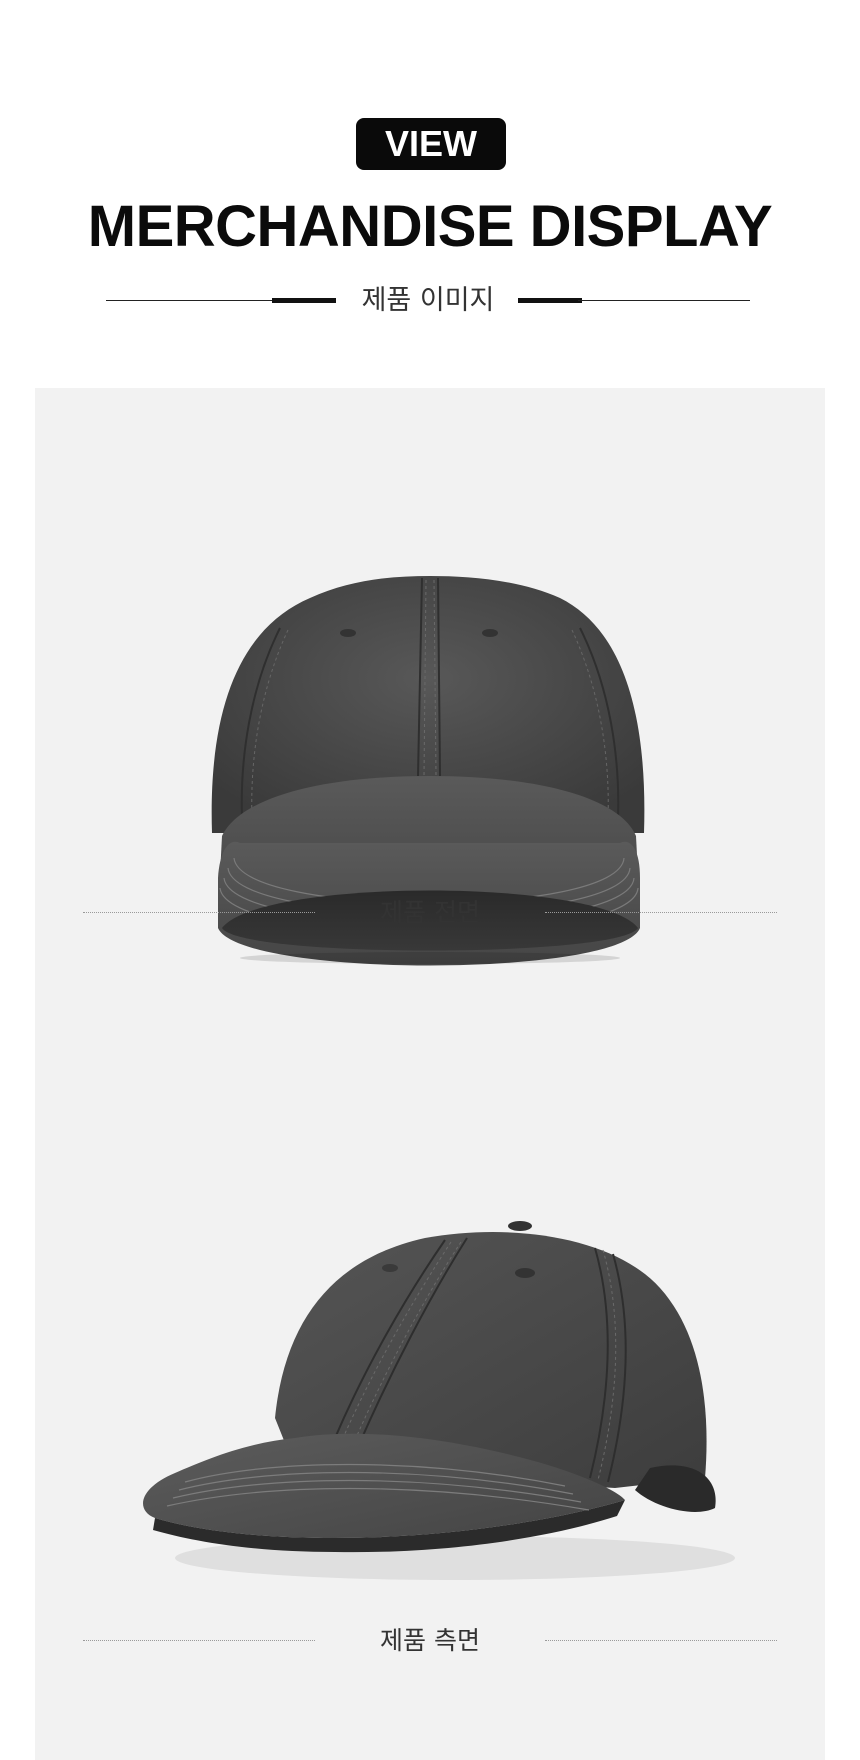  What do you see at coordinates (430, 226) in the screenshot?
I see `page-title: MERCHANDISE DISPLAY` at bounding box center [430, 226].